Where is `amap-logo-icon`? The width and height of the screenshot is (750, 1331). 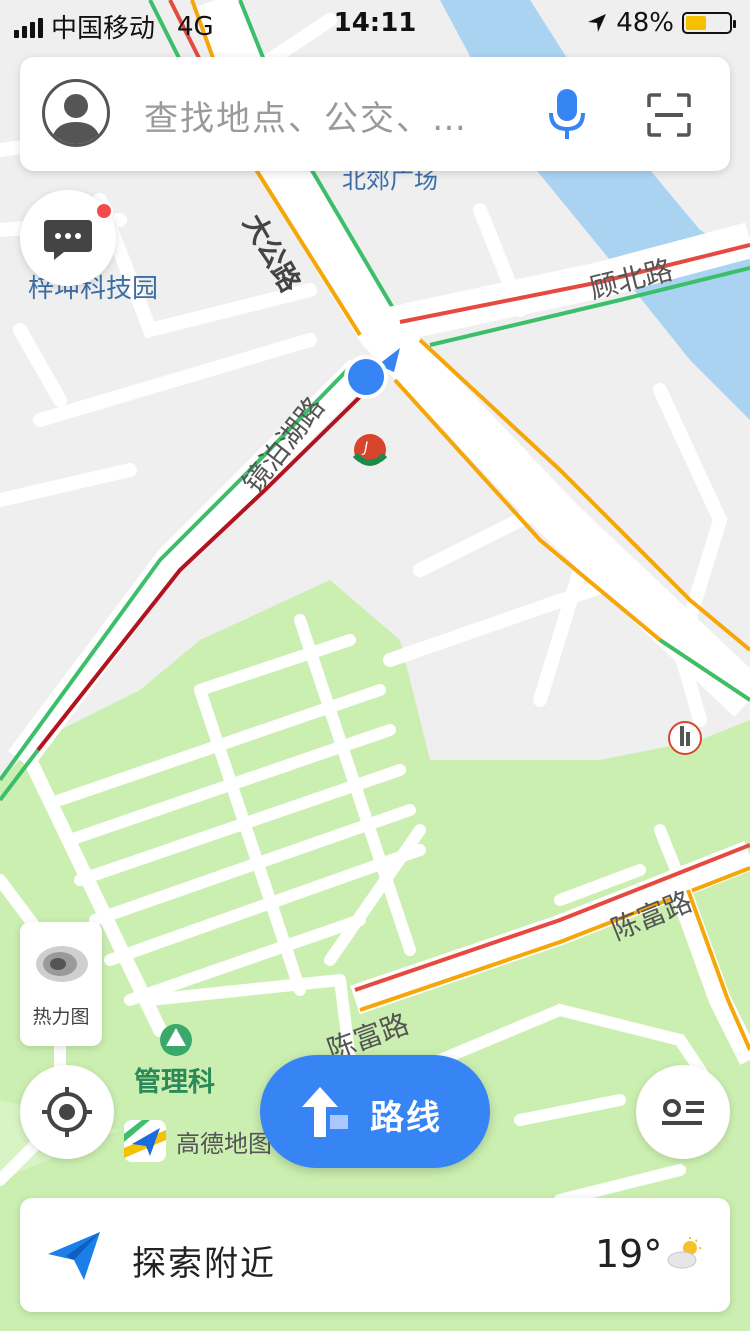
amap-logo-icon is located at coordinates (145, 1141).